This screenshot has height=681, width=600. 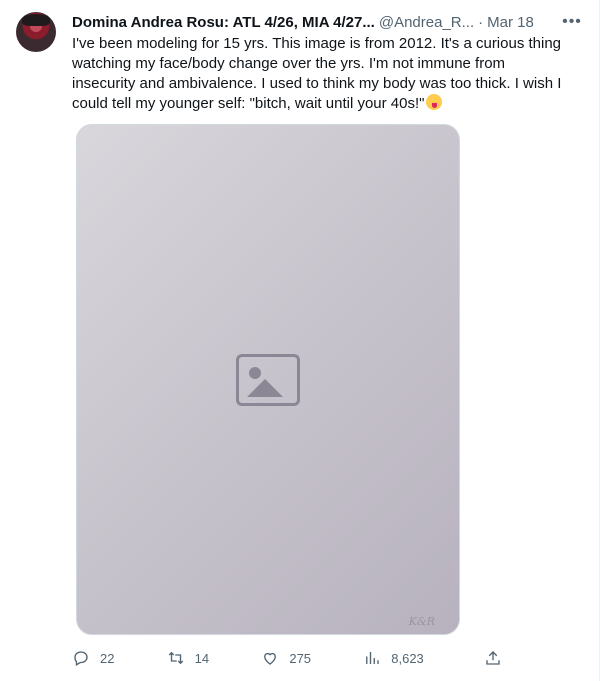 What do you see at coordinates (572, 22) in the screenshot?
I see `more-icon: •••` at bounding box center [572, 22].